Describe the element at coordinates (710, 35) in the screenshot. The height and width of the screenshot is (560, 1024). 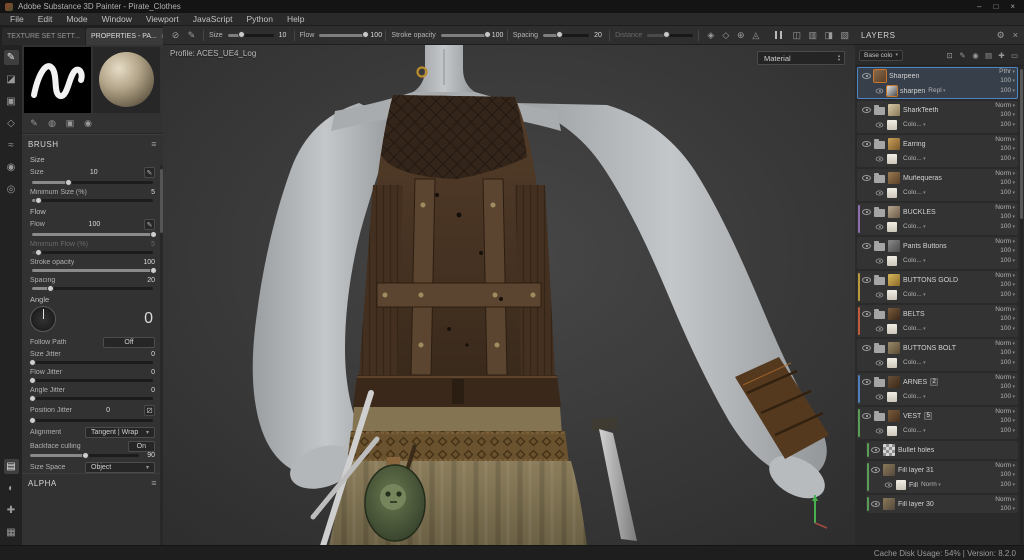
I see `alignment-icon: ◈` at that location.